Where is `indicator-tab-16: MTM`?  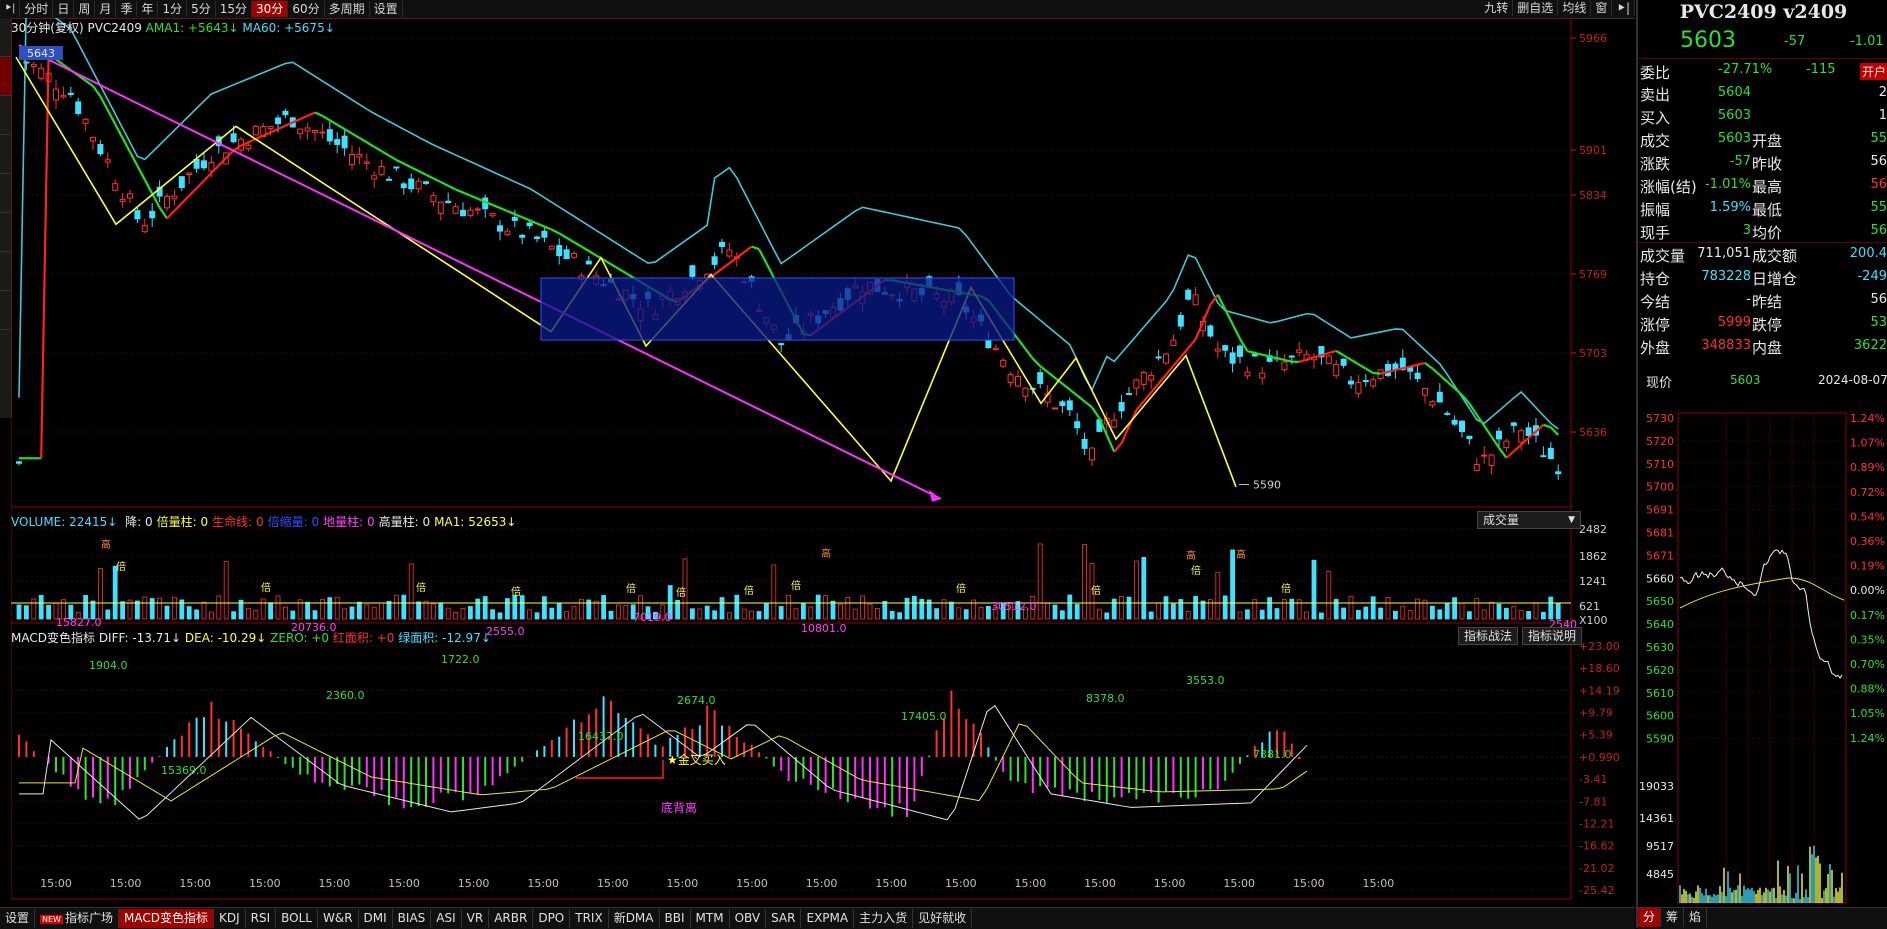 indicator-tab-16: MTM is located at coordinates (710, 918).